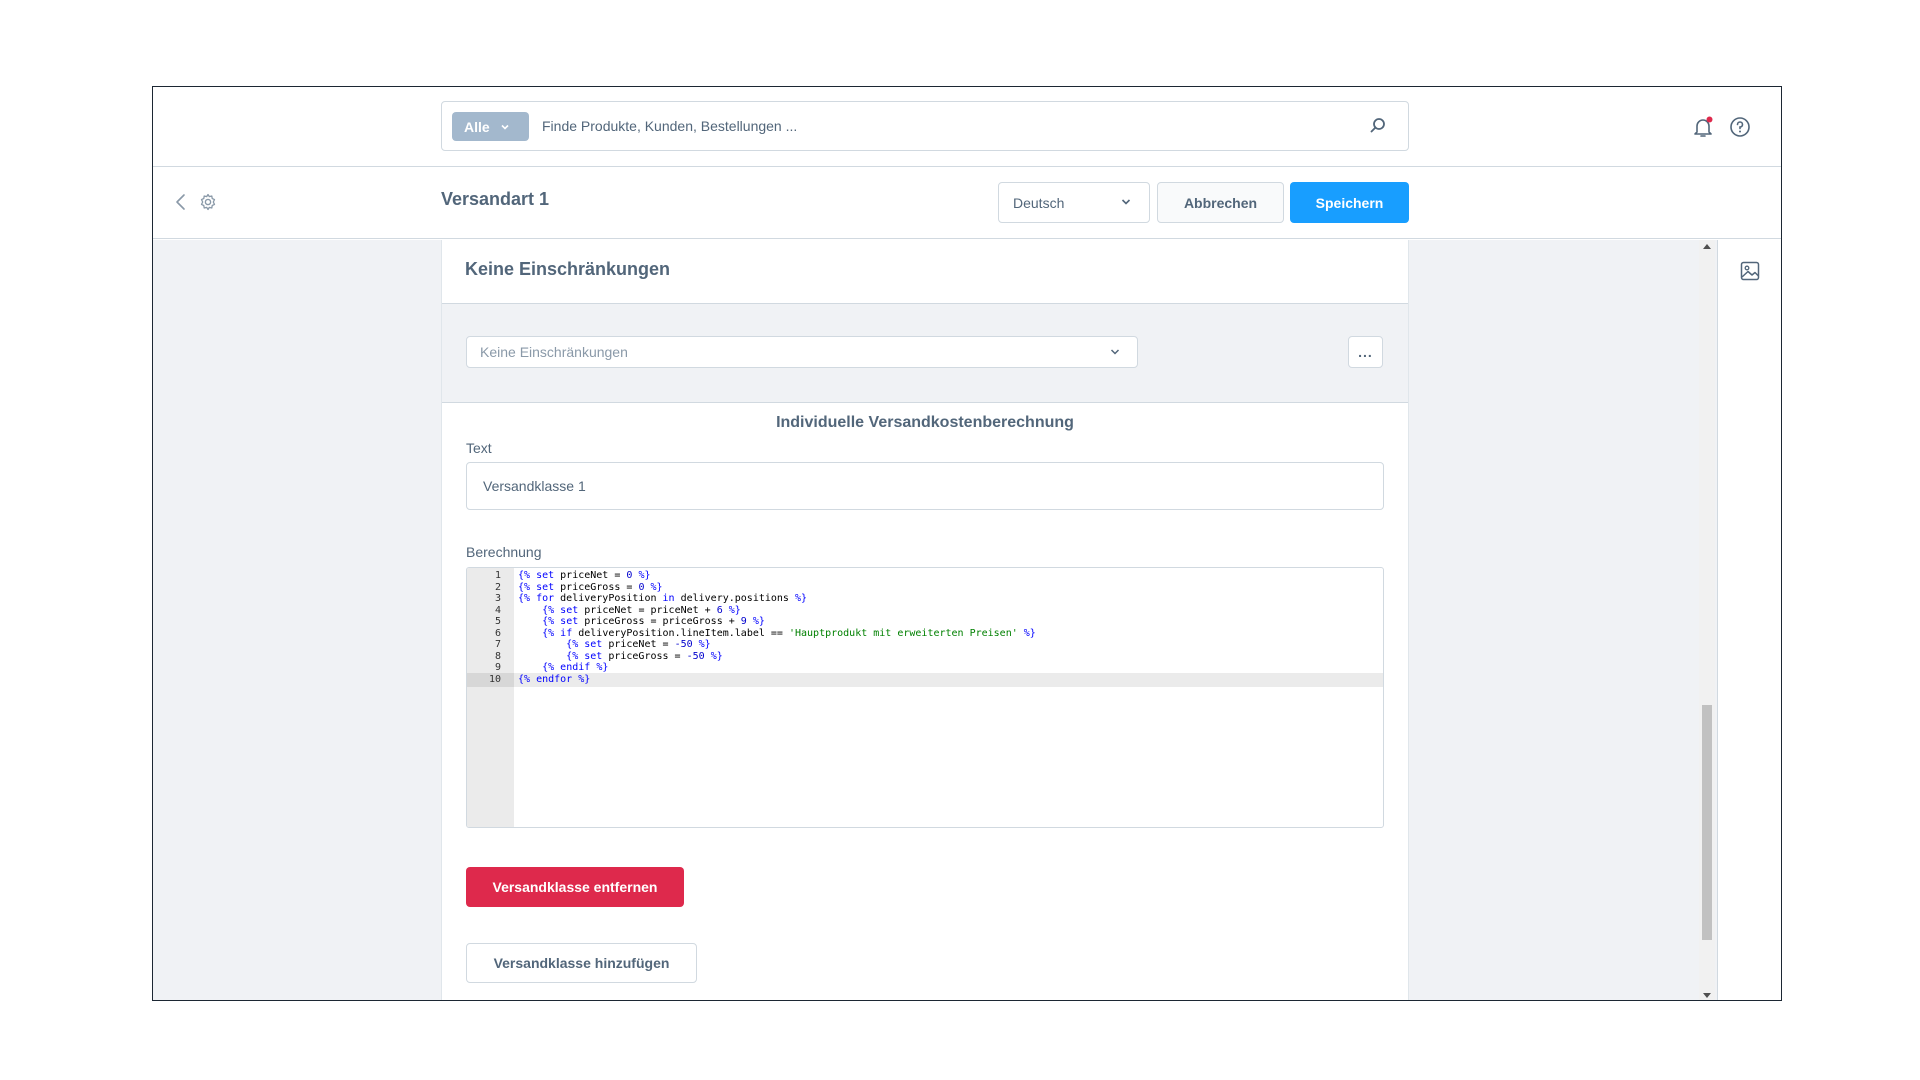 Image resolution: width=1920 pixels, height=1080 pixels. What do you see at coordinates (1378, 126) in the screenshot?
I see `search-icon` at bounding box center [1378, 126].